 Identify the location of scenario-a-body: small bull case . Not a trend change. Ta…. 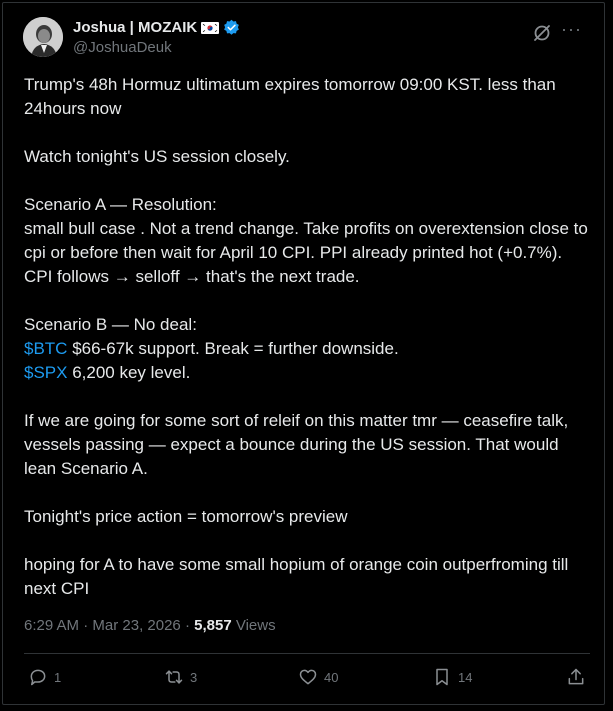
(306, 252).